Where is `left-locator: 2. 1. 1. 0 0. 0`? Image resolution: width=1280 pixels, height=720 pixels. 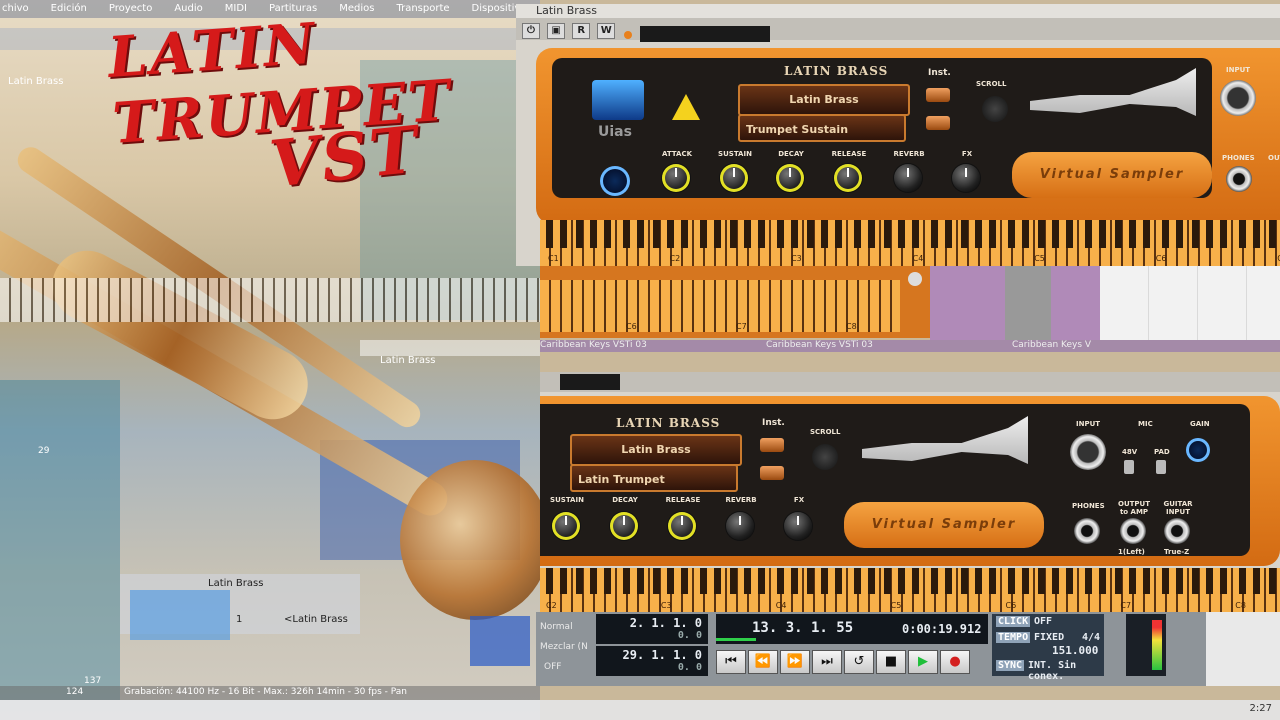
left-locator: 2. 1. 1. 0 0. 0 is located at coordinates (652, 629).